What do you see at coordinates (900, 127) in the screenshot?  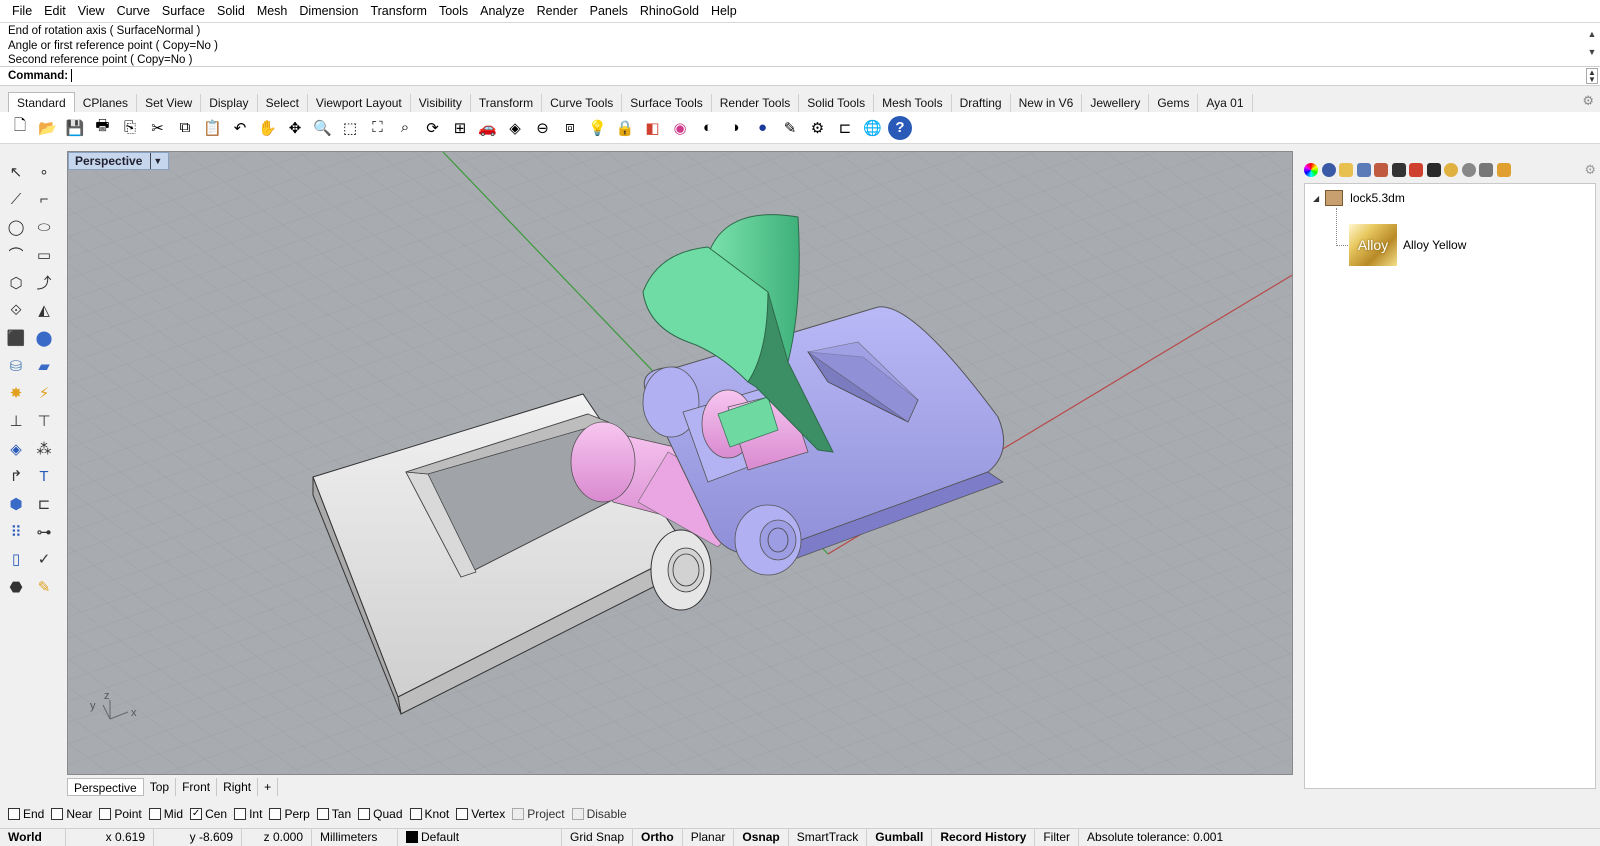 I see `help-icon: ?` at bounding box center [900, 127].